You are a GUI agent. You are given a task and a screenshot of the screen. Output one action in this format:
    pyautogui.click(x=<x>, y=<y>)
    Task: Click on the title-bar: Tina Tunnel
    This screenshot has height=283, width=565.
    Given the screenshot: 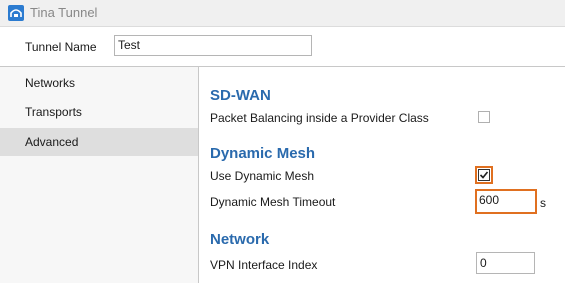 What is the action you would take?
    pyautogui.click(x=282, y=13)
    